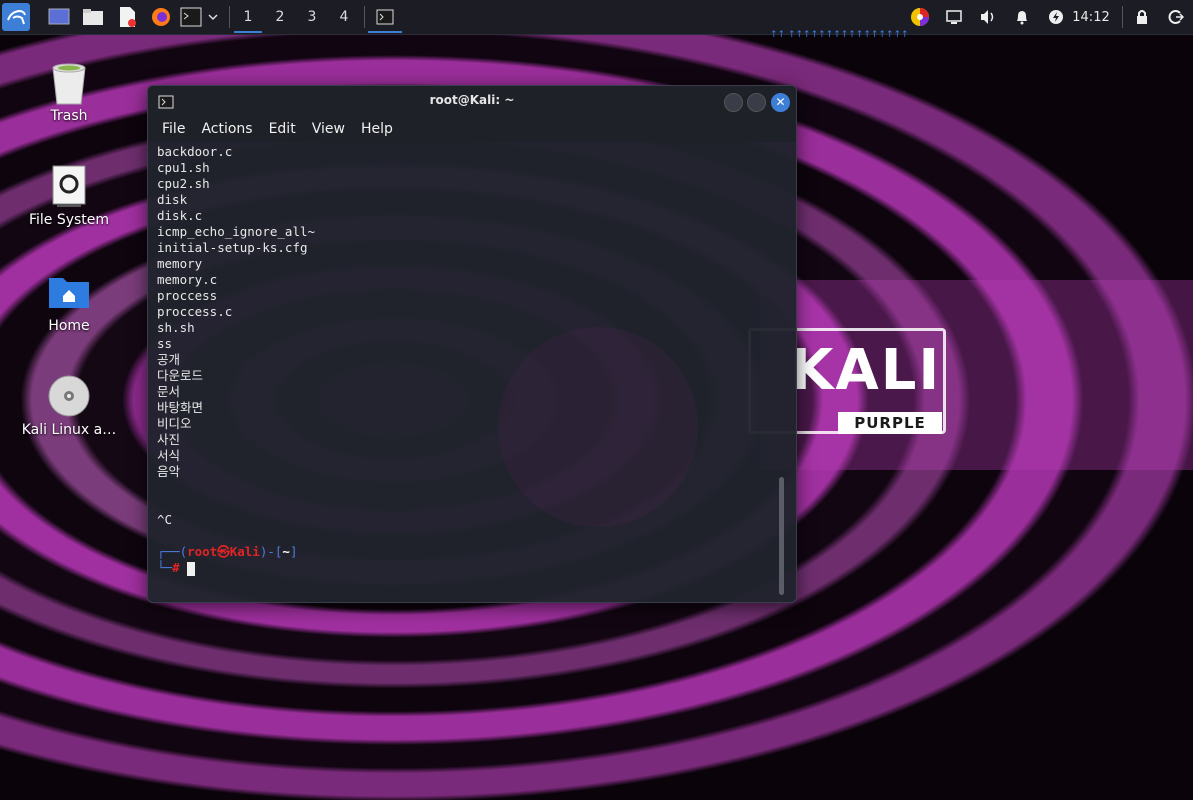 The height and width of the screenshot is (800, 1193). What do you see at coordinates (756, 102) in the screenshot?
I see `maximize-button` at bounding box center [756, 102].